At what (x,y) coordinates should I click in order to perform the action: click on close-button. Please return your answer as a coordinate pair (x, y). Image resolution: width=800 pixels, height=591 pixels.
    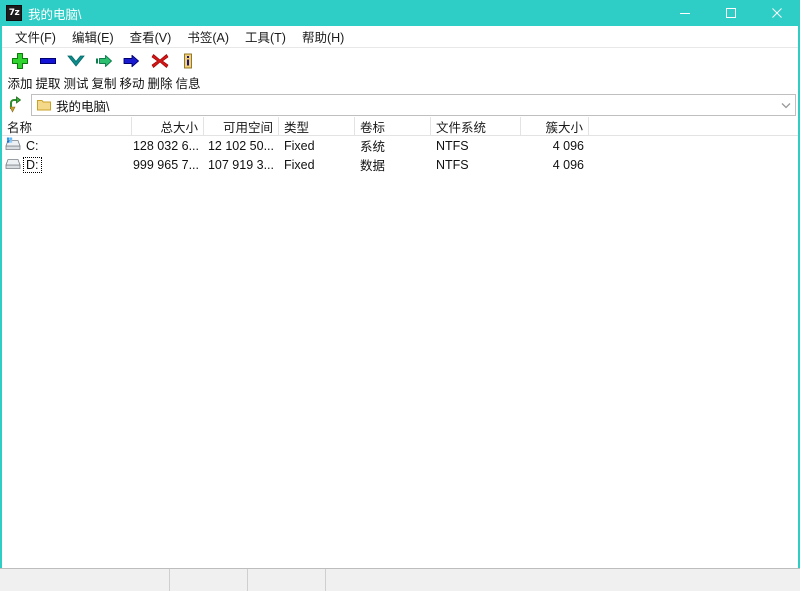
    Looking at the image, I should click on (777, 13).